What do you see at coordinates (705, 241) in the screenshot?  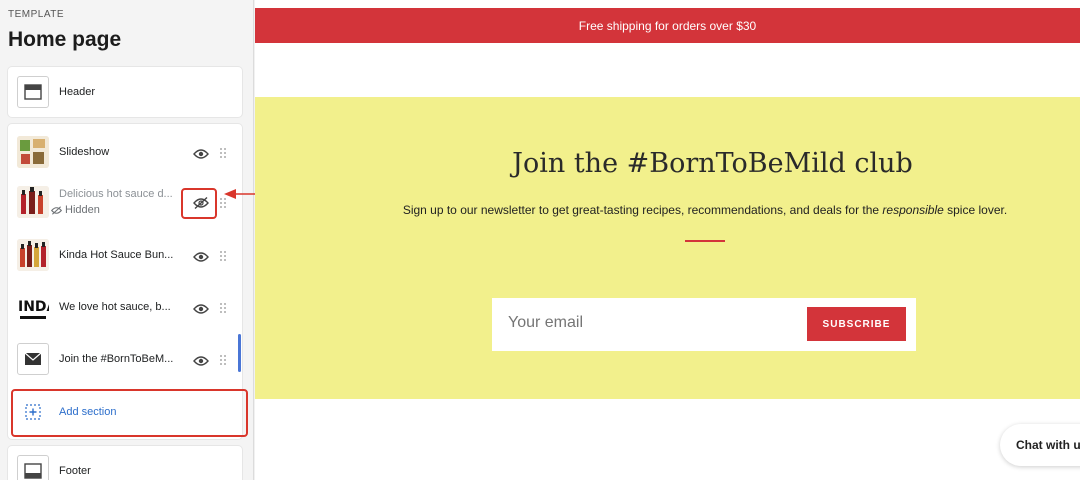 I see `divider` at bounding box center [705, 241].